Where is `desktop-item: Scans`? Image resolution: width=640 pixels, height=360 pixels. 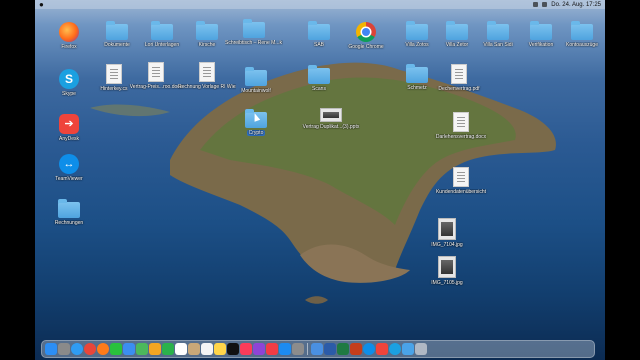
desktop-item: Scans is located at coordinates (319, 78).